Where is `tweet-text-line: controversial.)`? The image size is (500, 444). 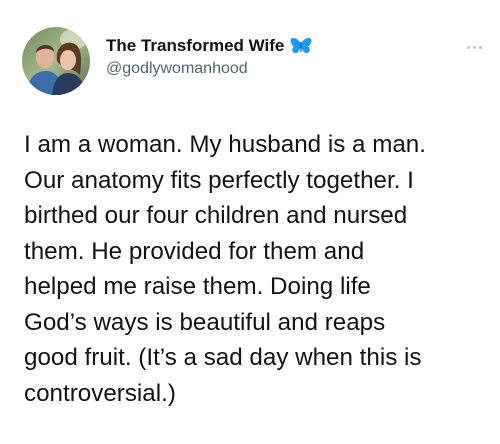
tweet-text-line: controversial.) is located at coordinates (100, 393).